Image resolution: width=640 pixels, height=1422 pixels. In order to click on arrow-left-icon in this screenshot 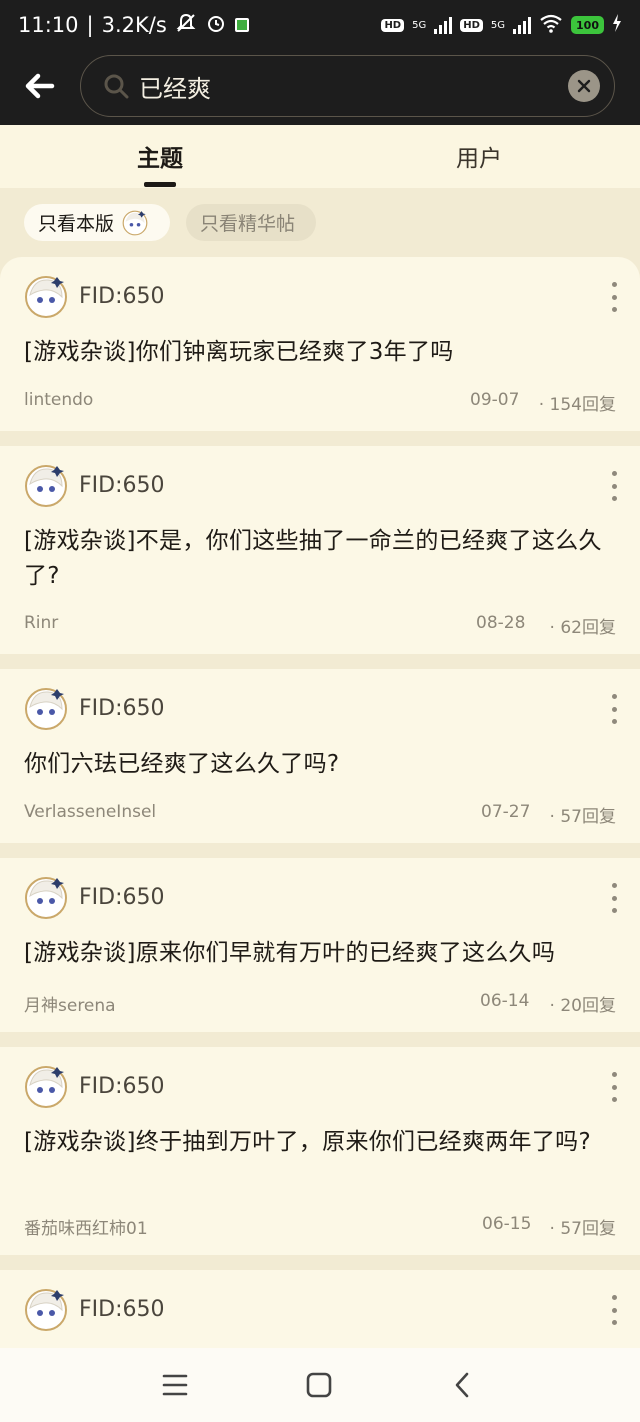, I will do `click(40, 86)`.